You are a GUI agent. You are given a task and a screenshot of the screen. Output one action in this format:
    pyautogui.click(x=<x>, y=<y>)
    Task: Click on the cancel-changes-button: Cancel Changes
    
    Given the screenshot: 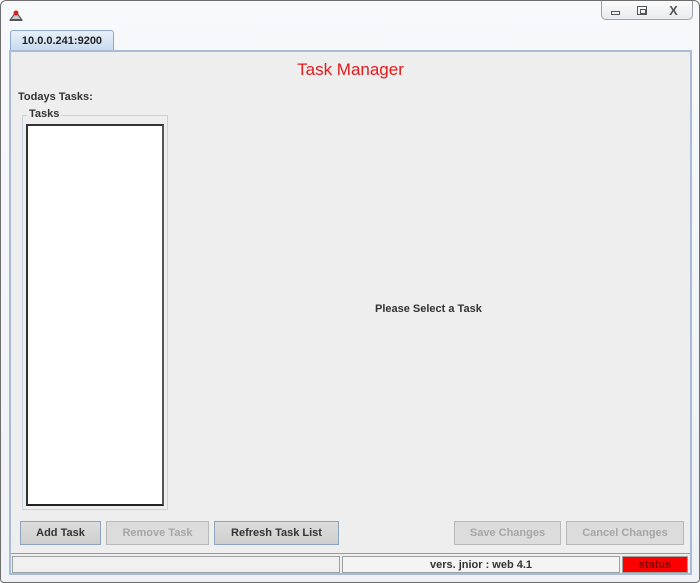 What is the action you would take?
    pyautogui.click(x=625, y=533)
    